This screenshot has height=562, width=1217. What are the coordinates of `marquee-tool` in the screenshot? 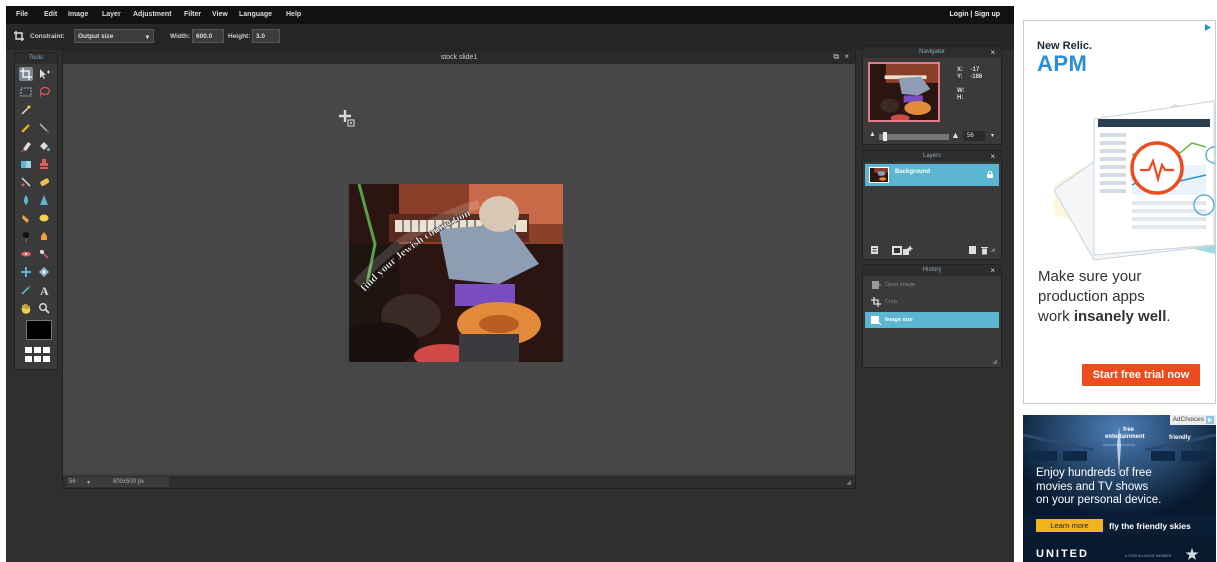 It's located at (26, 92).